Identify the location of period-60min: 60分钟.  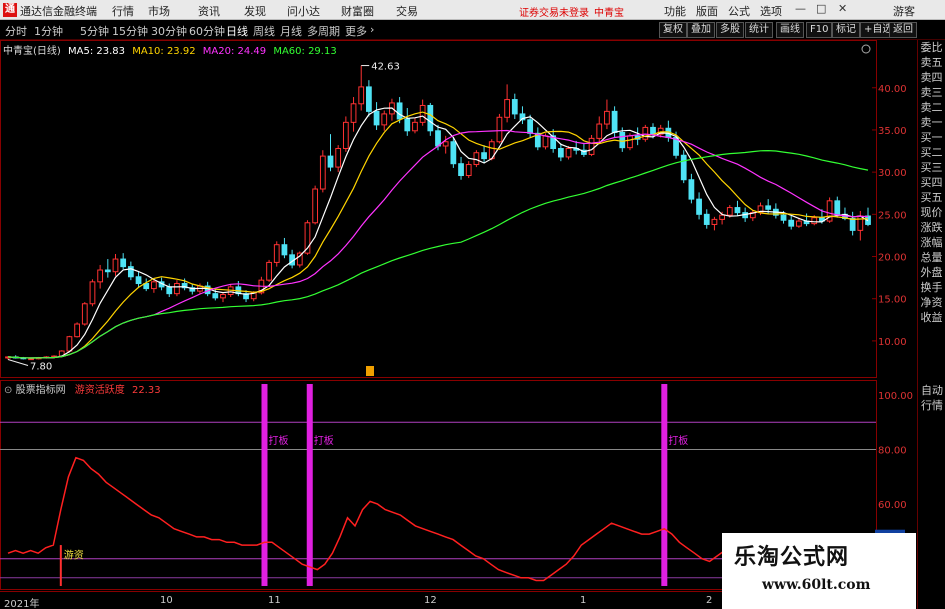
(207, 31).